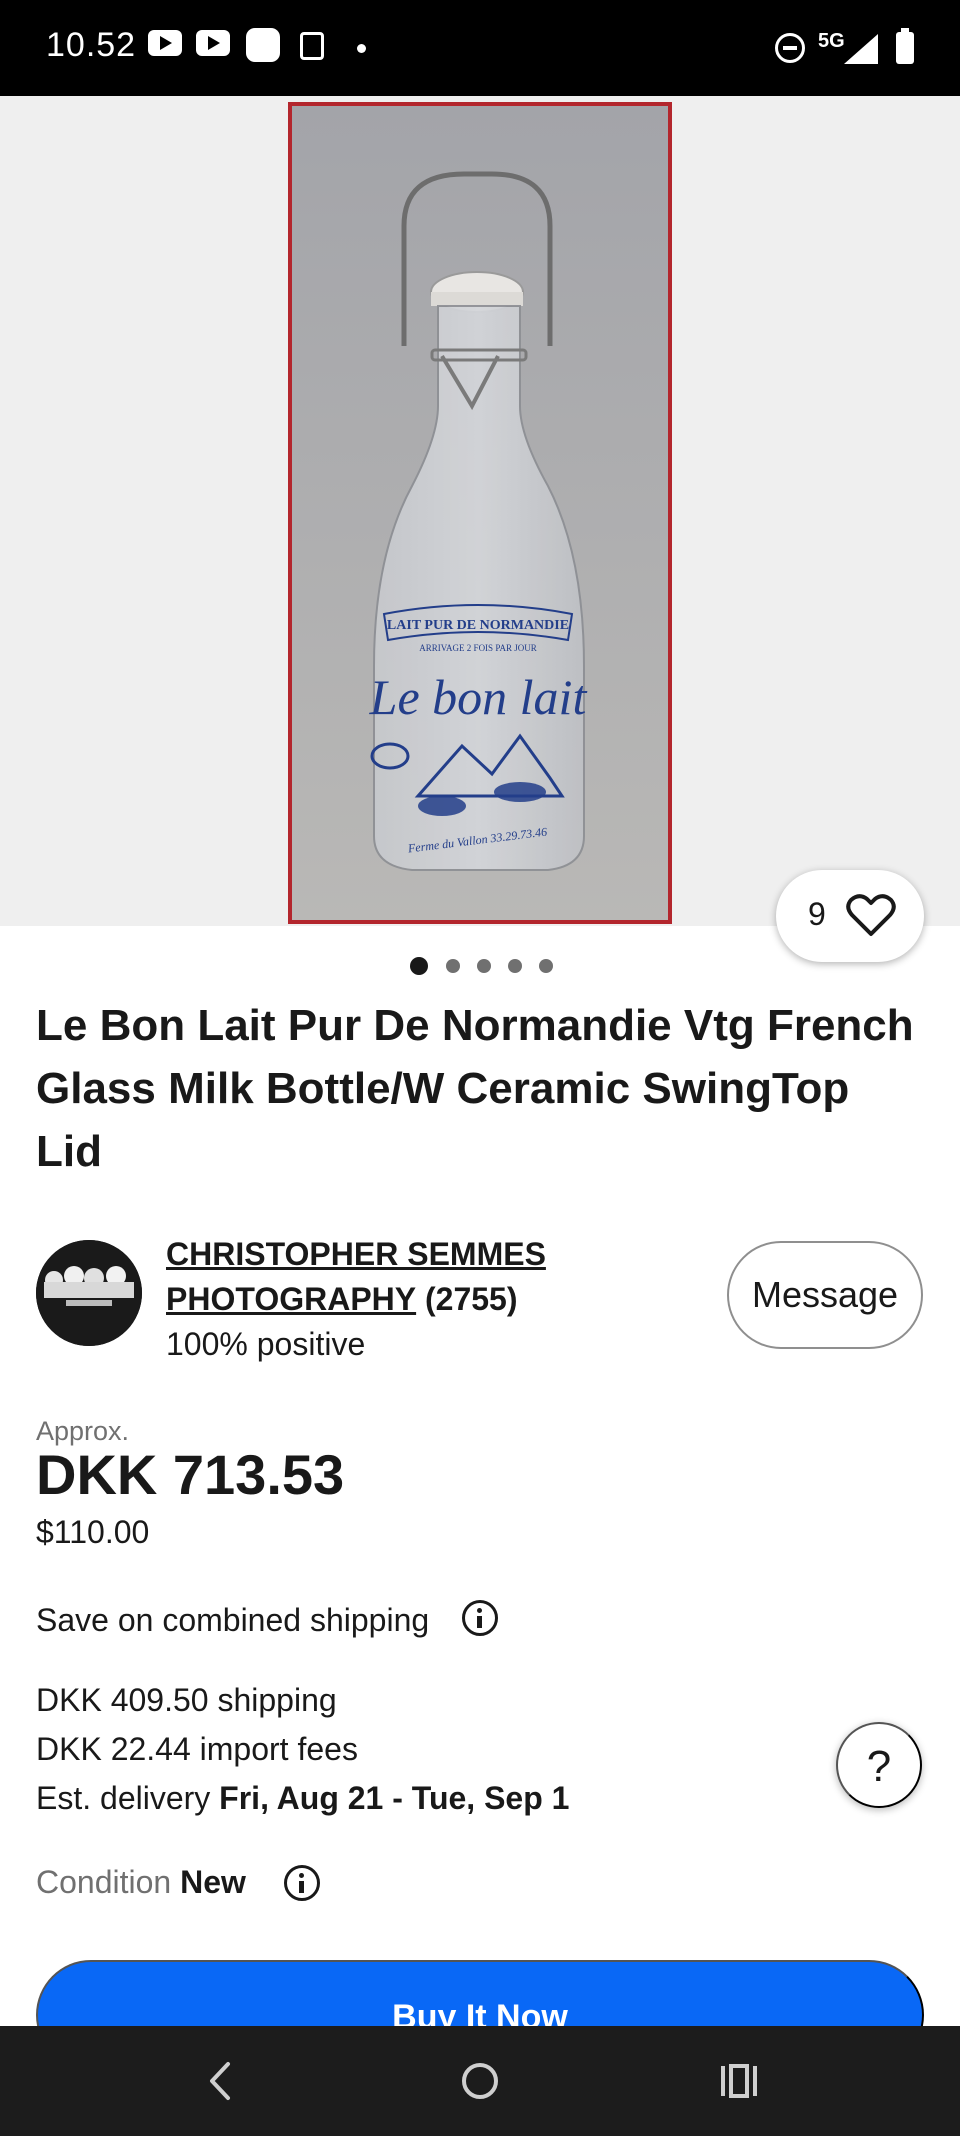 Image resolution: width=960 pixels, height=2136 pixels. Describe the element at coordinates (197, 1749) in the screenshot. I see `import-fees: DKK 22.44 import fees` at that location.